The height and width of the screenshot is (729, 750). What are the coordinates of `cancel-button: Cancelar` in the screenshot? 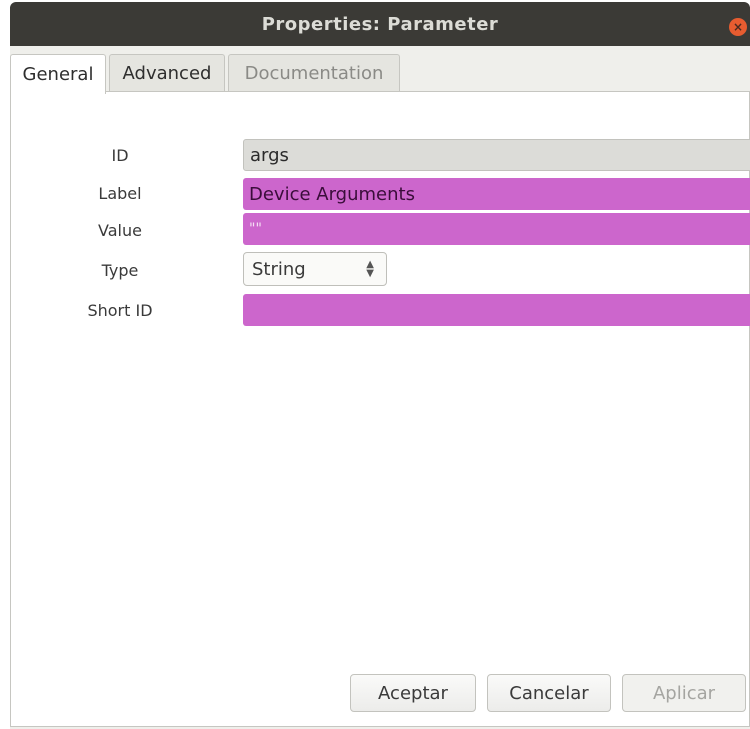 It's located at (549, 693).